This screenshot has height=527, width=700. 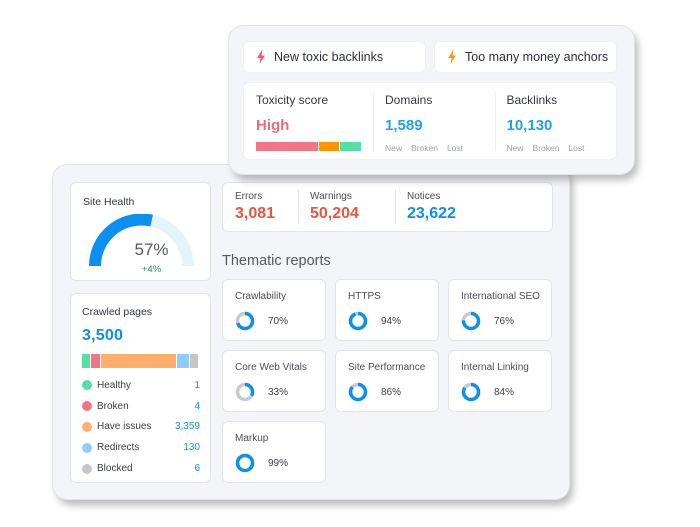 I want to click on report-card-site-performance: Site Performance 86%, so click(x=387, y=381).